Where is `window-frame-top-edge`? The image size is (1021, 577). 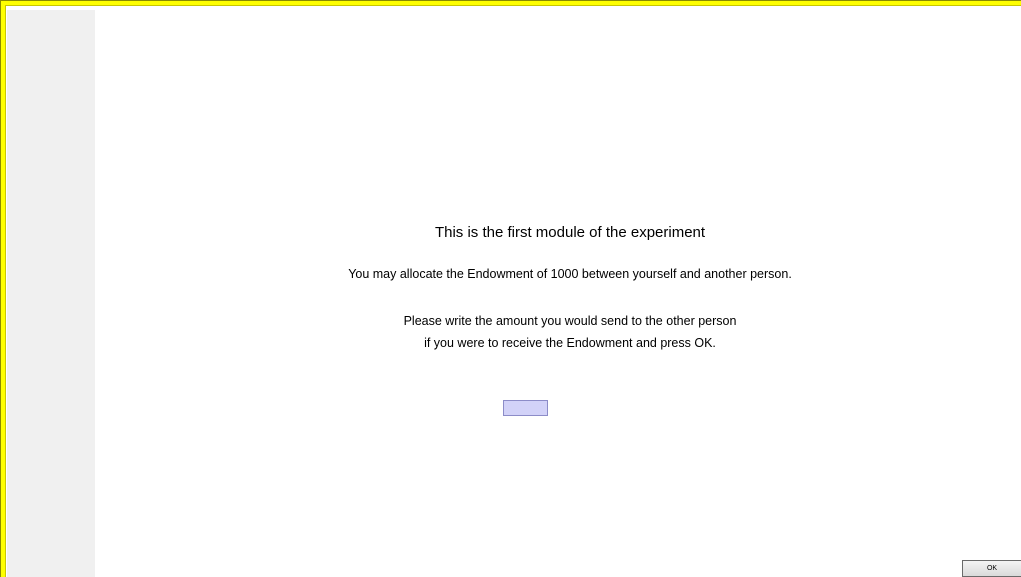 window-frame-top-edge is located at coordinates (510, 0).